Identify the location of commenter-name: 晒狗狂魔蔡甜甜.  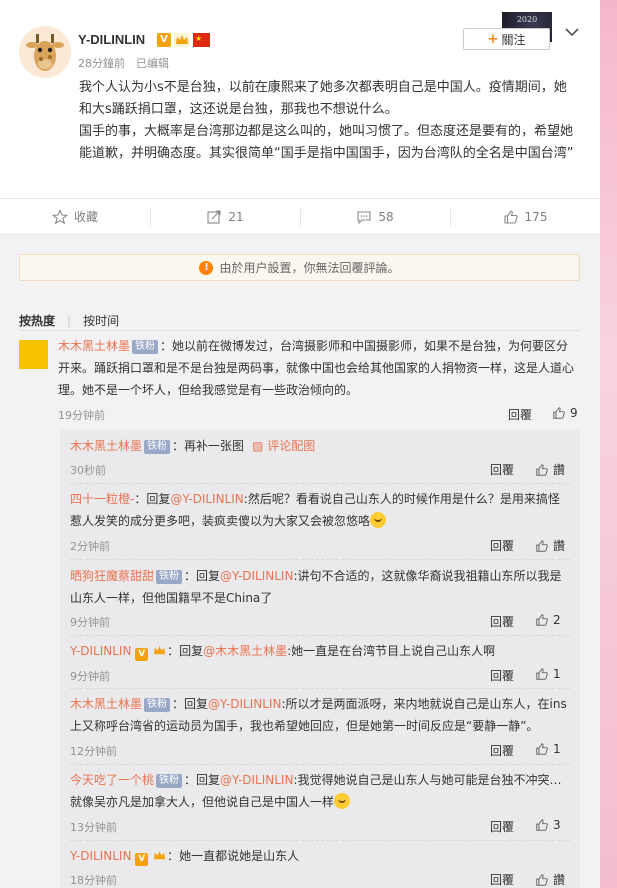
(112, 576).